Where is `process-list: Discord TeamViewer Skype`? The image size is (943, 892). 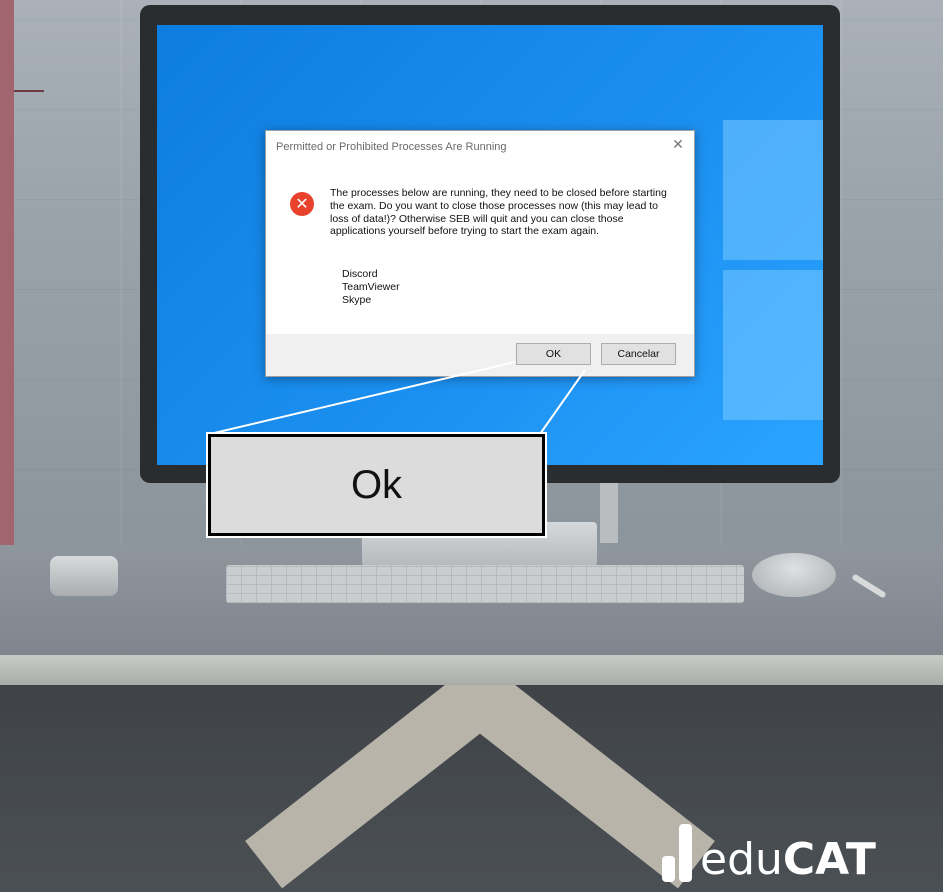
process-list: Discord TeamViewer Skype is located at coordinates (371, 287).